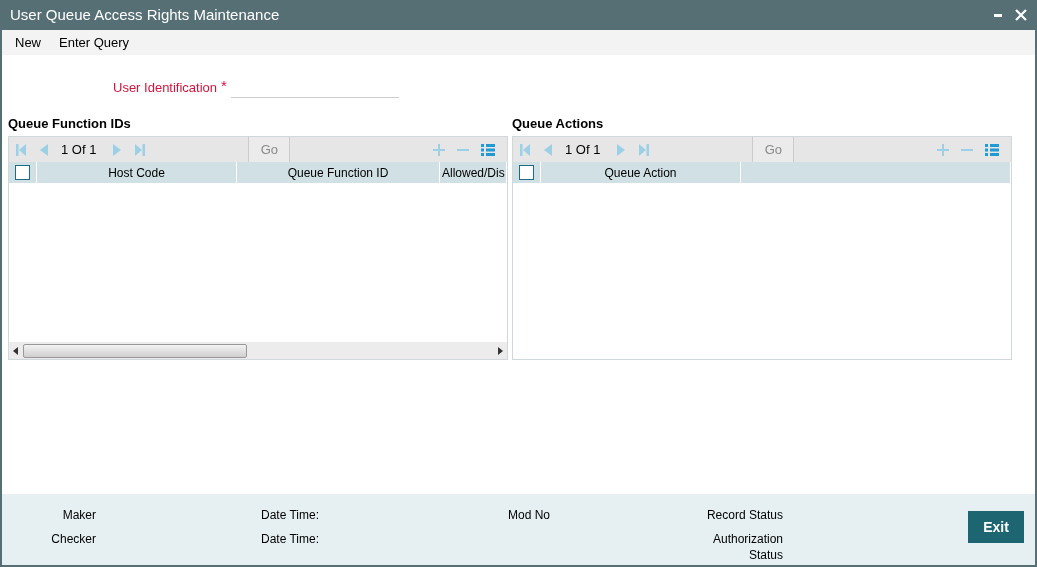 The image size is (1037, 567). What do you see at coordinates (258, 350) in the screenshot?
I see `horizontal-scrollbar` at bounding box center [258, 350].